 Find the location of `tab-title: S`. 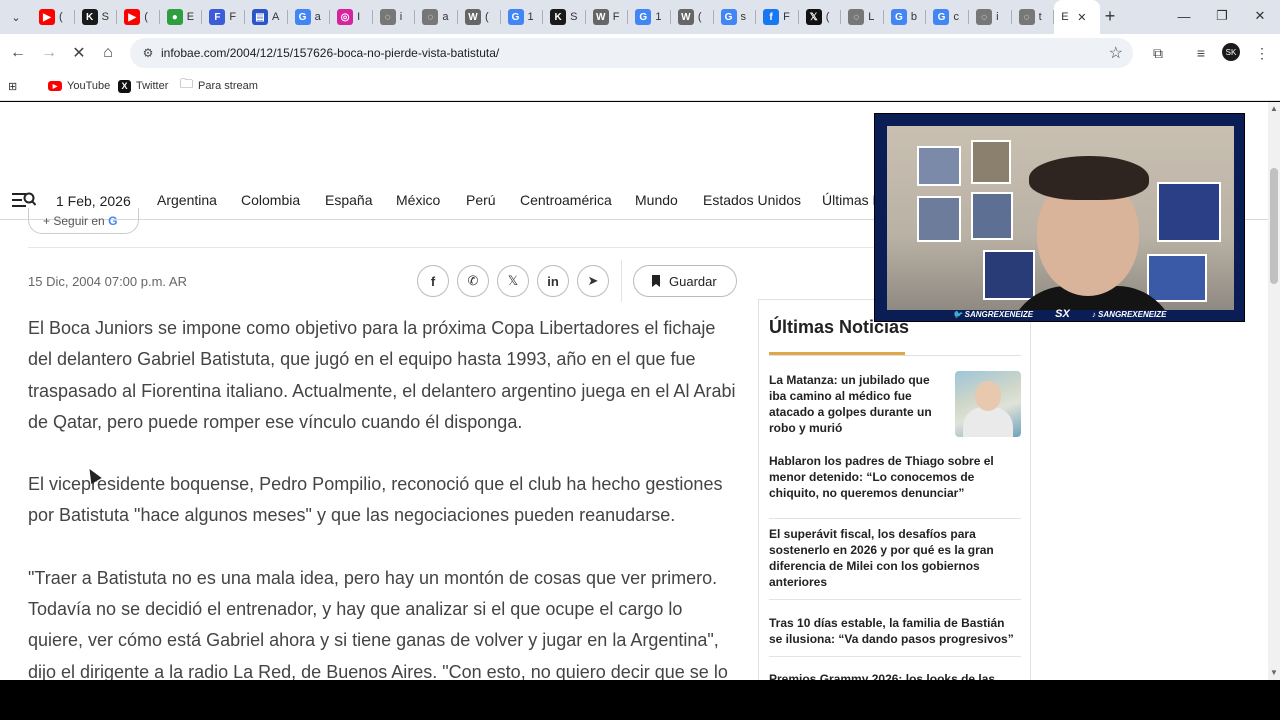

tab-title: S is located at coordinates (105, 17).